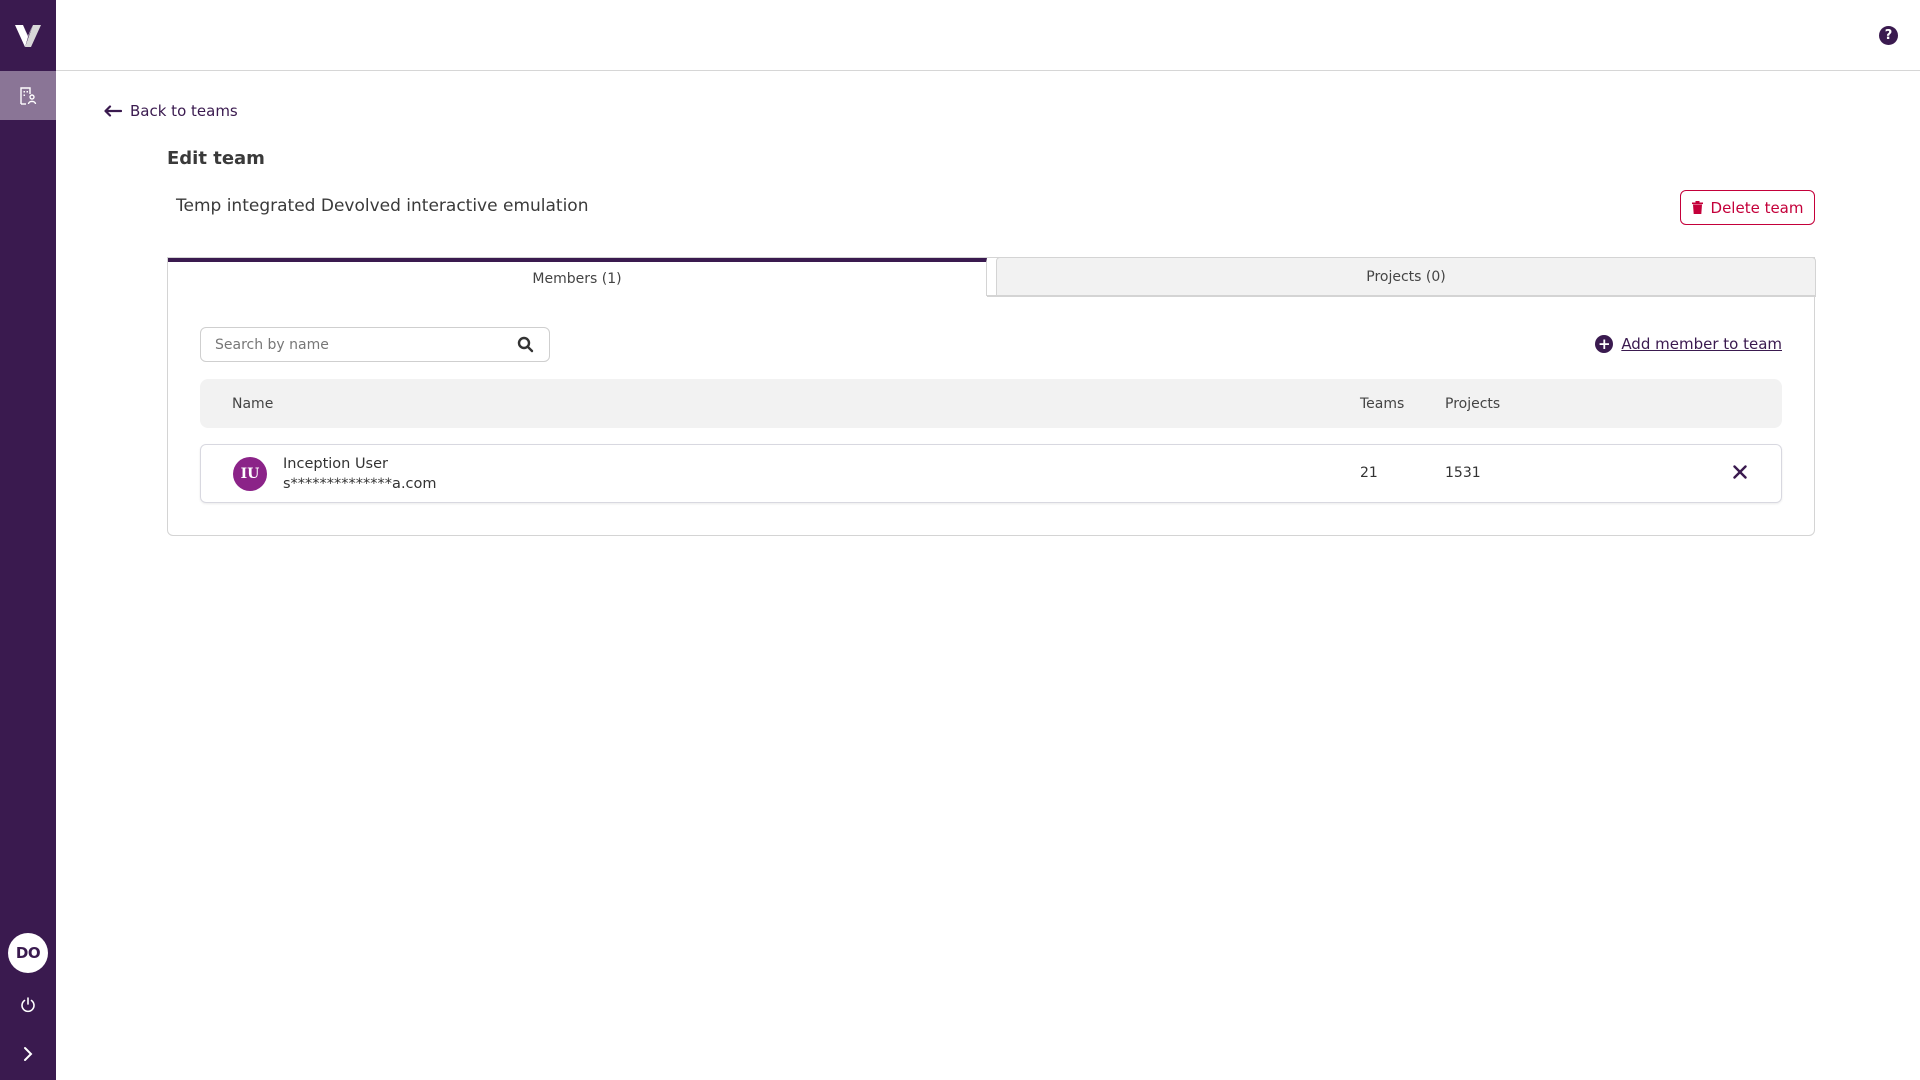 The width and height of the screenshot is (1920, 1080). Describe the element at coordinates (1463, 473) in the screenshot. I see `member-projects-count: 1531` at that location.